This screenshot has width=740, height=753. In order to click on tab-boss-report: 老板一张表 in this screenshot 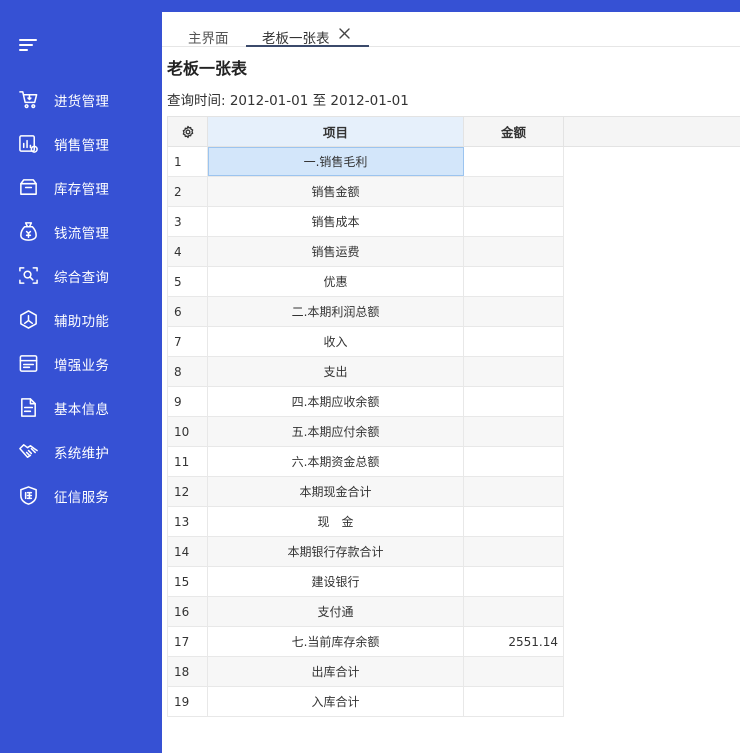, I will do `click(296, 37)`.